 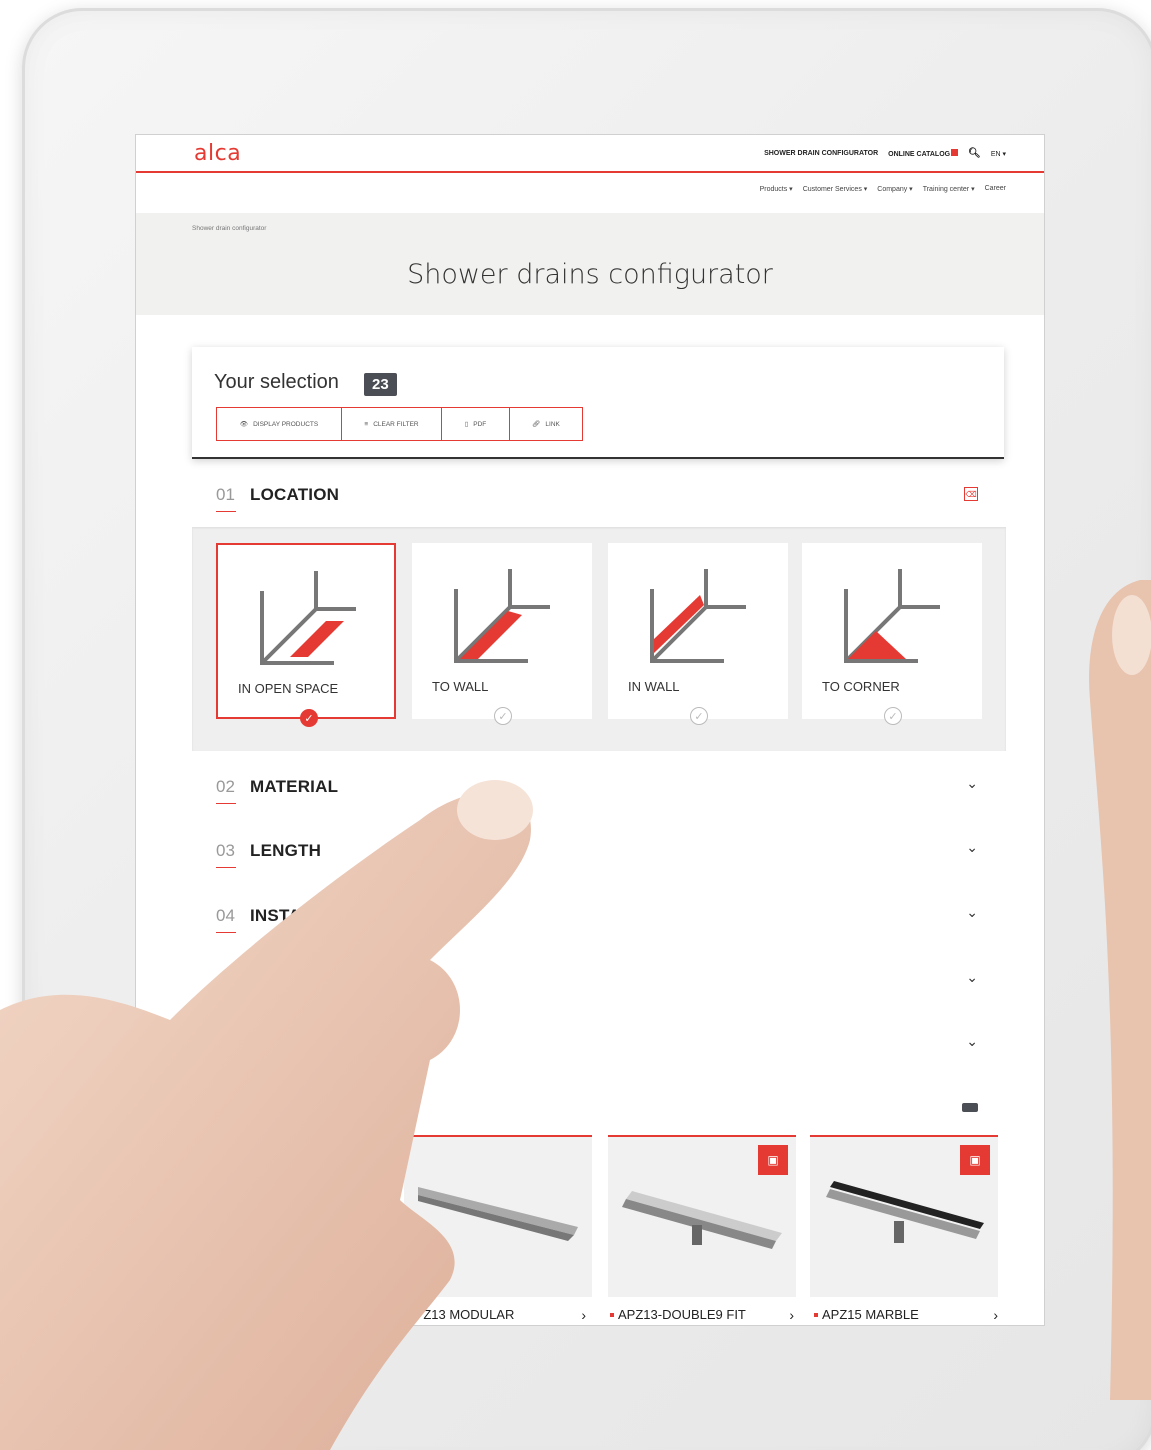 I want to click on product-name-link: APZ13 MODULAR ›, so click(x=496, y=1315).